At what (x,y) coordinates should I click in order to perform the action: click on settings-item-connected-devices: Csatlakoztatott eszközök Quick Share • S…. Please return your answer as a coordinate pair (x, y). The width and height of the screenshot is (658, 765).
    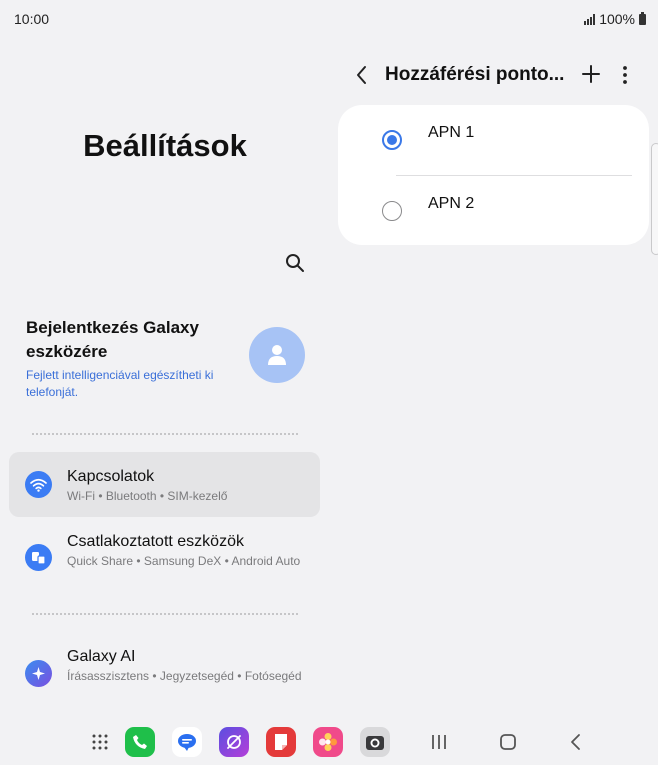
    Looking at the image, I should click on (164, 549).